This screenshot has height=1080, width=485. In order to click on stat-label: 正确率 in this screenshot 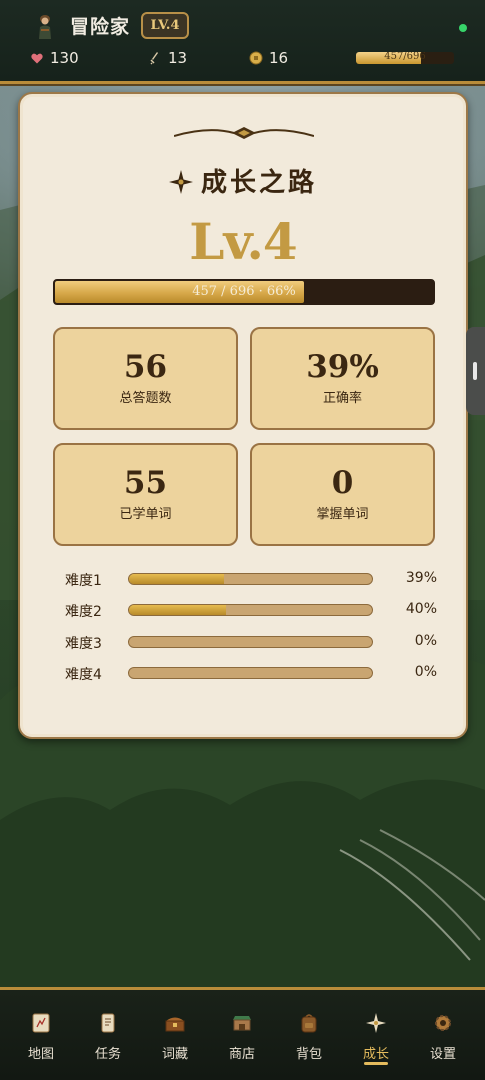, I will do `click(342, 398)`.